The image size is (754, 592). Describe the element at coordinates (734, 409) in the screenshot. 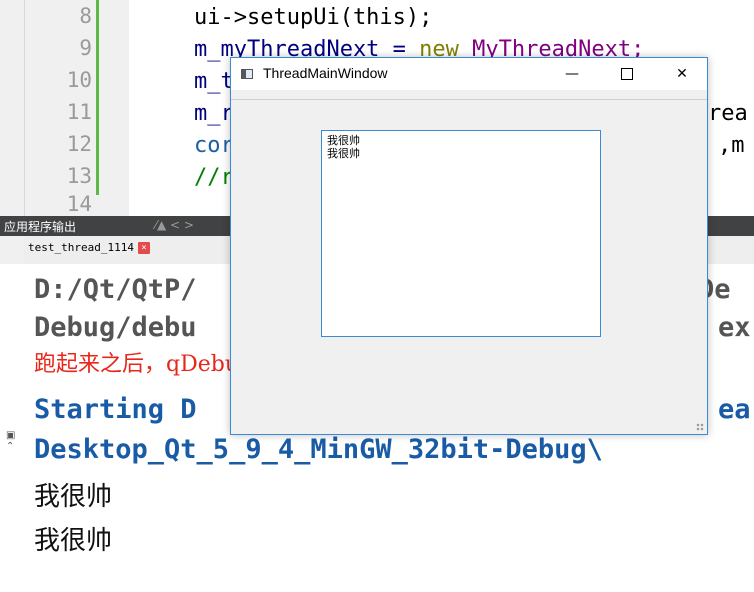

I see `output-starting-line-tail: ea` at that location.